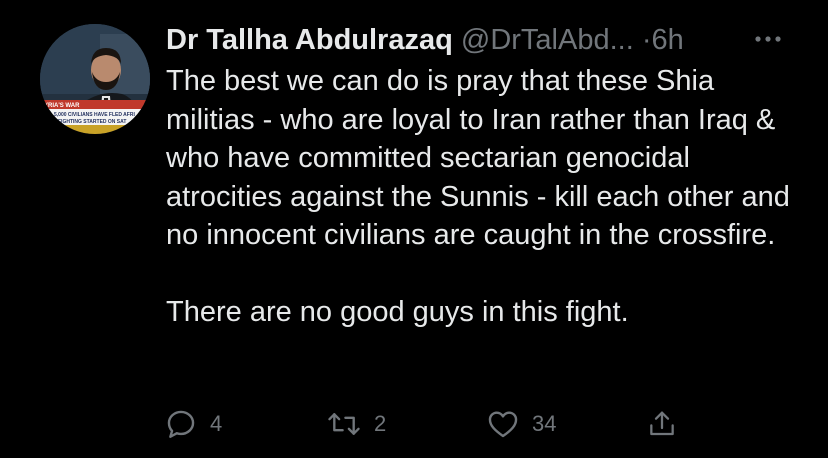  What do you see at coordinates (216, 423) in the screenshot?
I see `reply-count: 4` at bounding box center [216, 423].